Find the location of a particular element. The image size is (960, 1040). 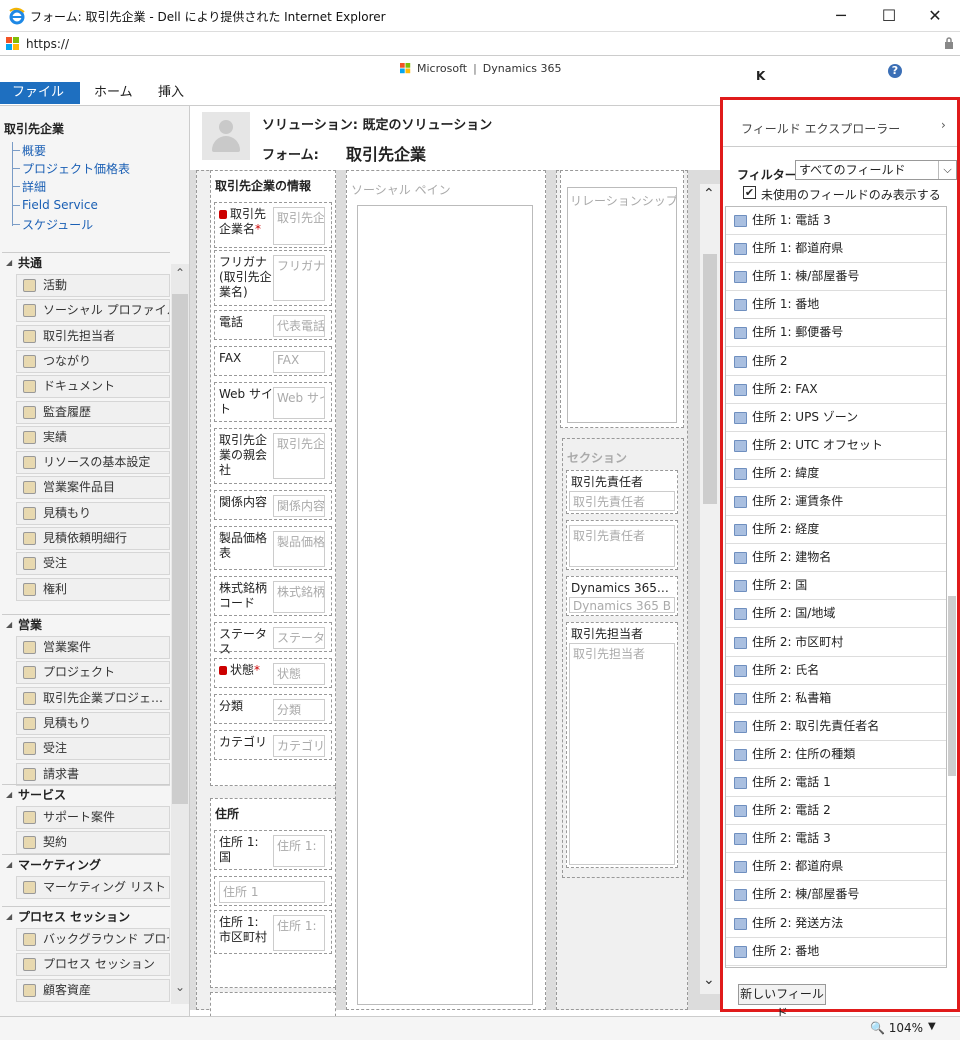

zoom-level: 🔍 104% is located at coordinates (896, 1028).